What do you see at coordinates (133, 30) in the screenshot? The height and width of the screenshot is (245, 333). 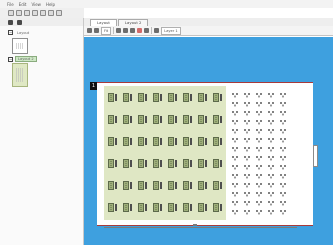 I see `align-icon` at bounding box center [133, 30].